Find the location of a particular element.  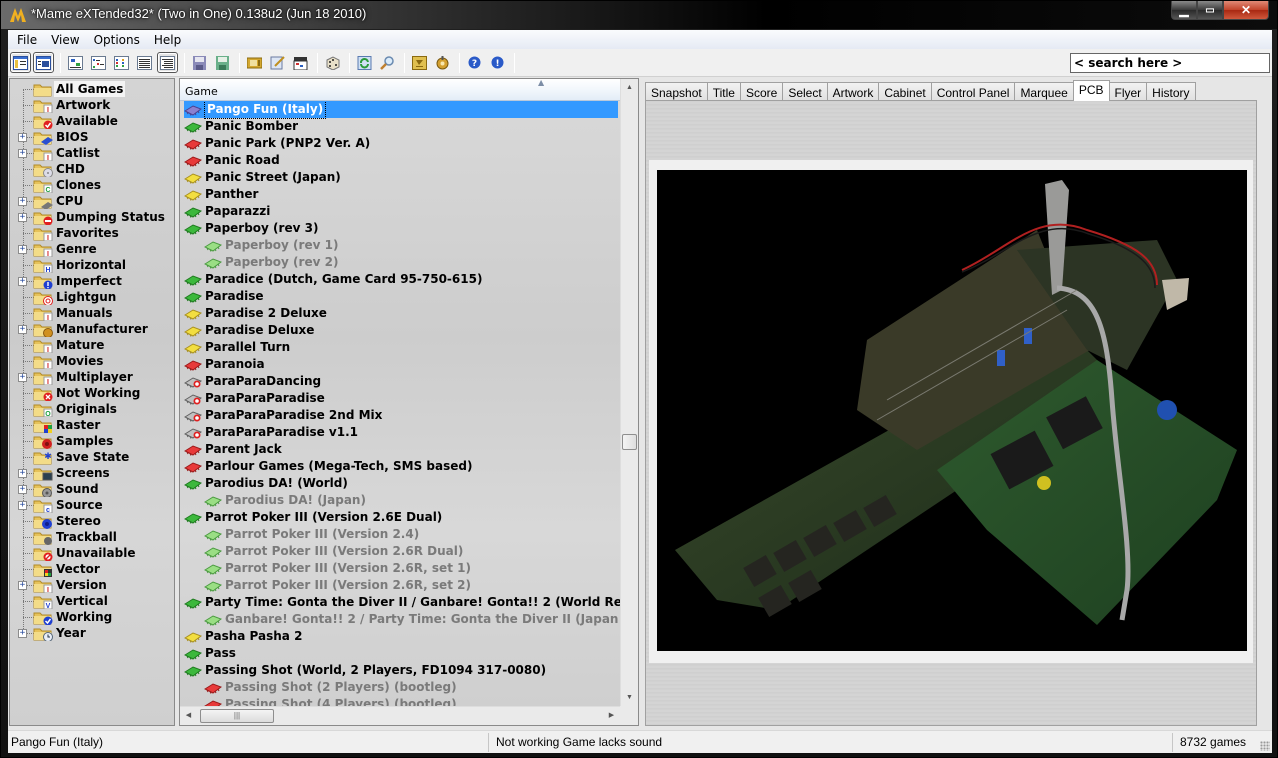

scroll-down-arrow-icon: ▼ is located at coordinates (629, 697).